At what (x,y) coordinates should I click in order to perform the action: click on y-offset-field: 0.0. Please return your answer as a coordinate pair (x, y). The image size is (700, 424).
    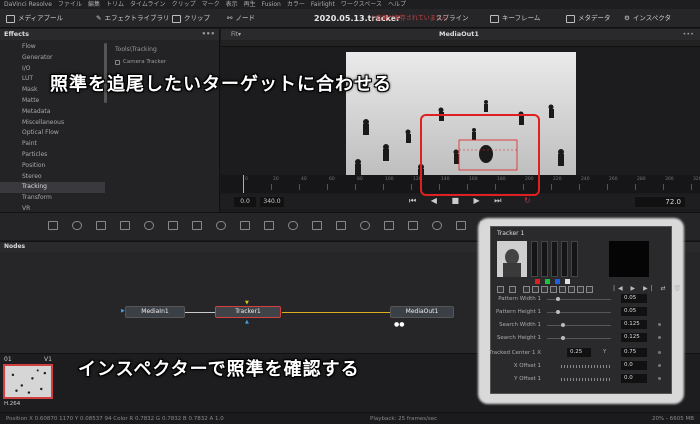
    Looking at the image, I should click on (634, 378).